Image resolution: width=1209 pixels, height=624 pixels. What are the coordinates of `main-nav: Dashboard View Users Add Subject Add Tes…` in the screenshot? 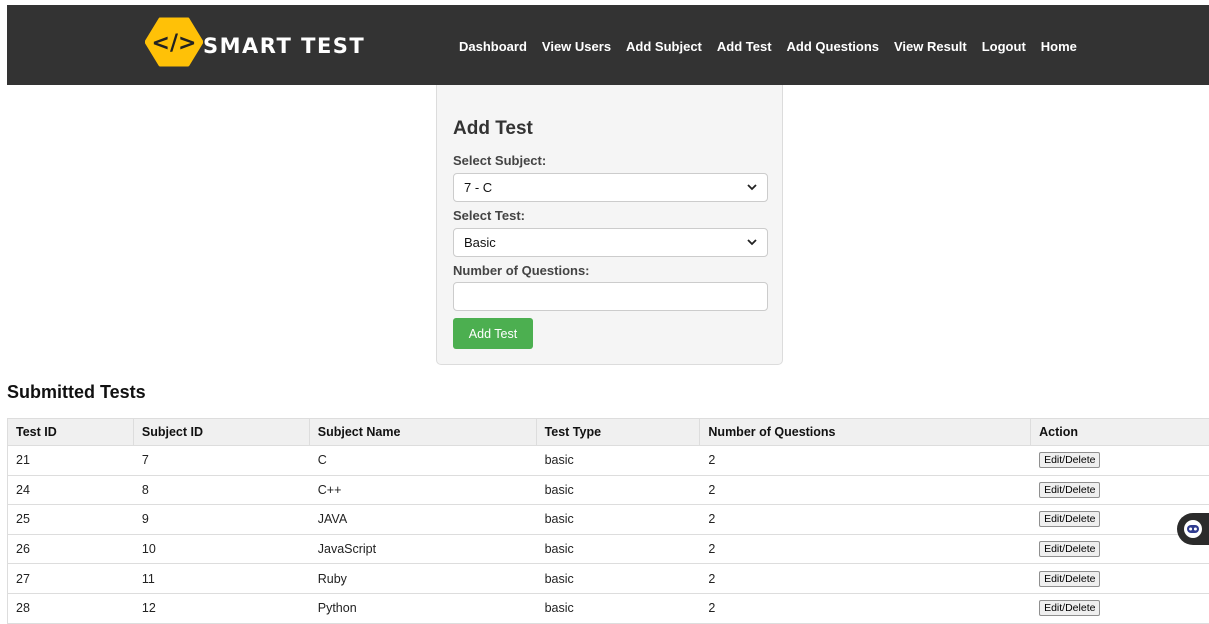 It's located at (775, 46).